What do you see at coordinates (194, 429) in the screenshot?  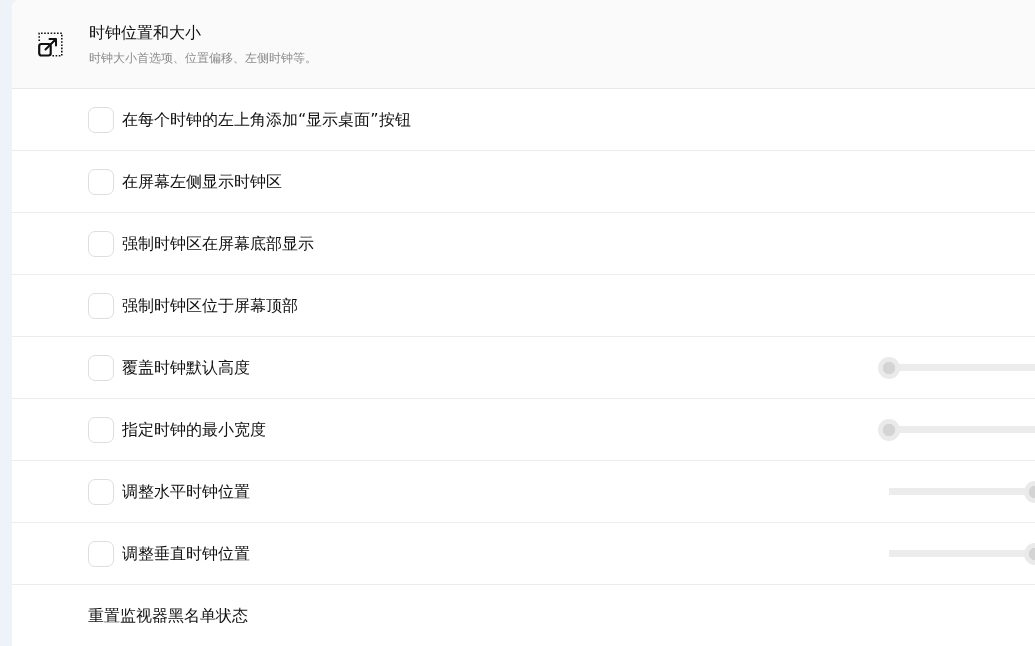 I see `option-label: 指定时钟的最小宽度` at bounding box center [194, 429].